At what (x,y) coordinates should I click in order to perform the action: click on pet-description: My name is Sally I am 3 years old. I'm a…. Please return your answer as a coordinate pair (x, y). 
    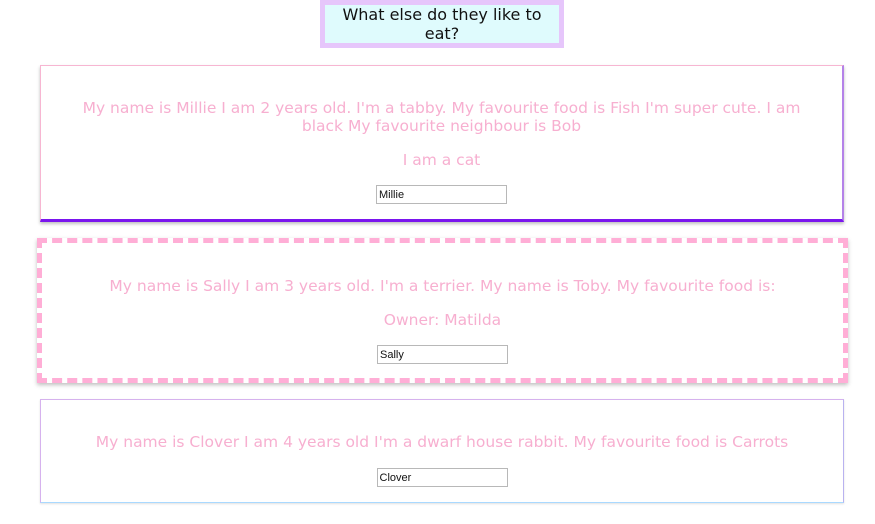
    Looking at the image, I should click on (442, 286).